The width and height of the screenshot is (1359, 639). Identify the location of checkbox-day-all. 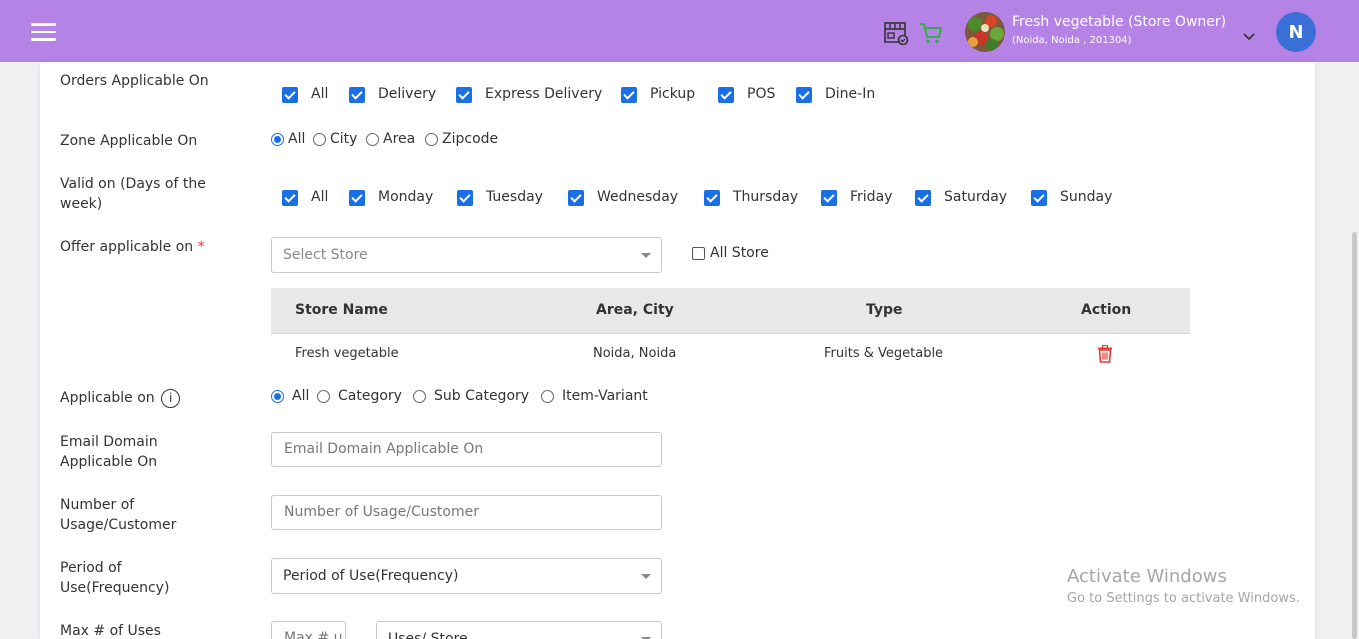
(290, 198).